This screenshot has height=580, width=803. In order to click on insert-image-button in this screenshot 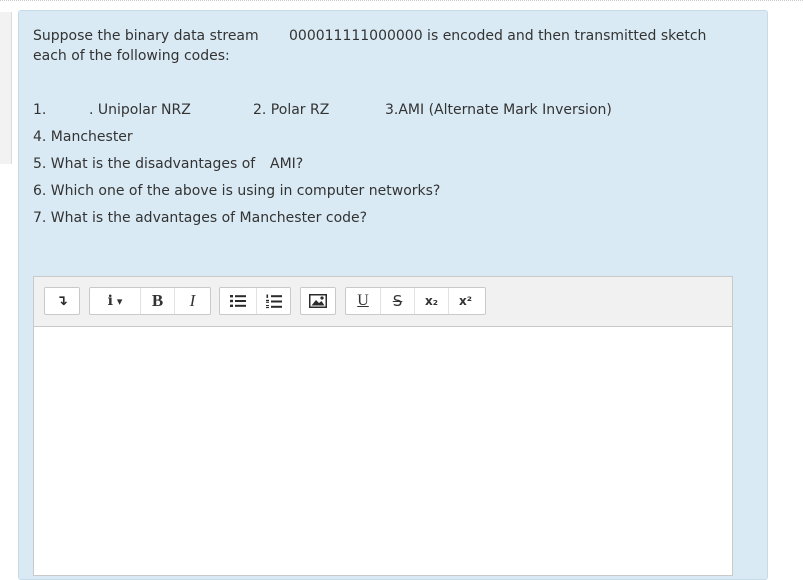, I will do `click(318, 301)`.